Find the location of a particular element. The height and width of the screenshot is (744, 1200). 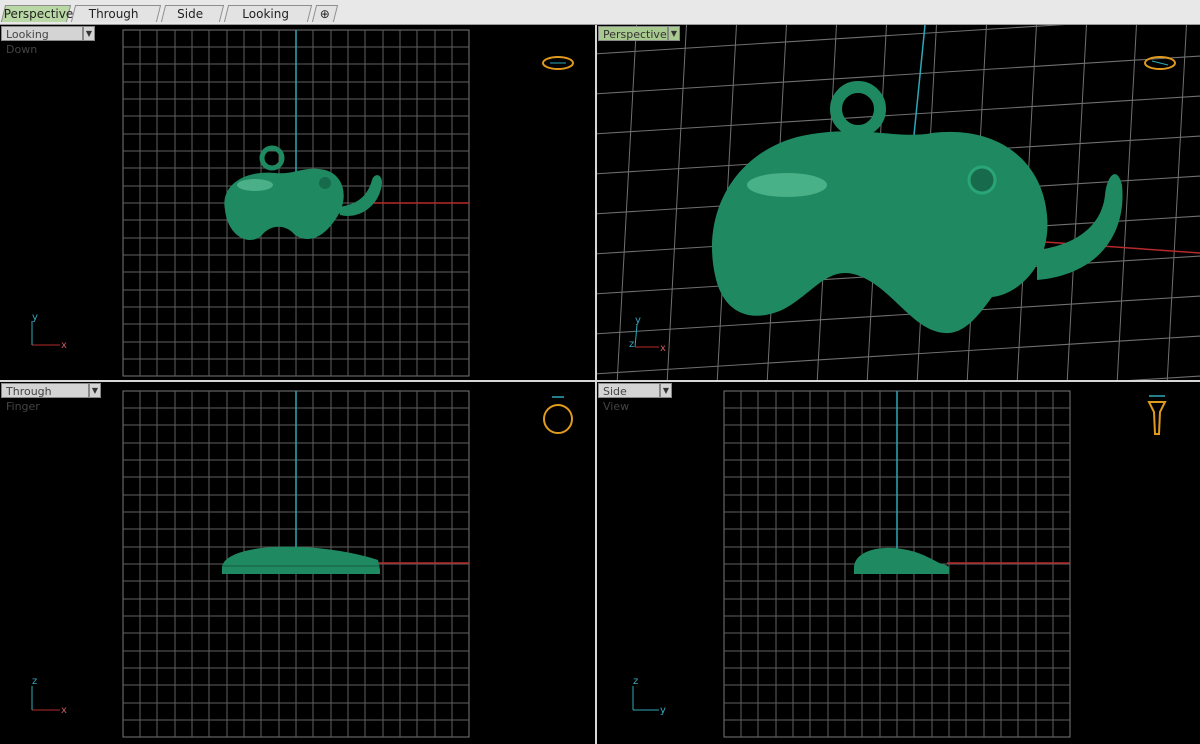

viewport-label: Through Finger is located at coordinates (45, 398).